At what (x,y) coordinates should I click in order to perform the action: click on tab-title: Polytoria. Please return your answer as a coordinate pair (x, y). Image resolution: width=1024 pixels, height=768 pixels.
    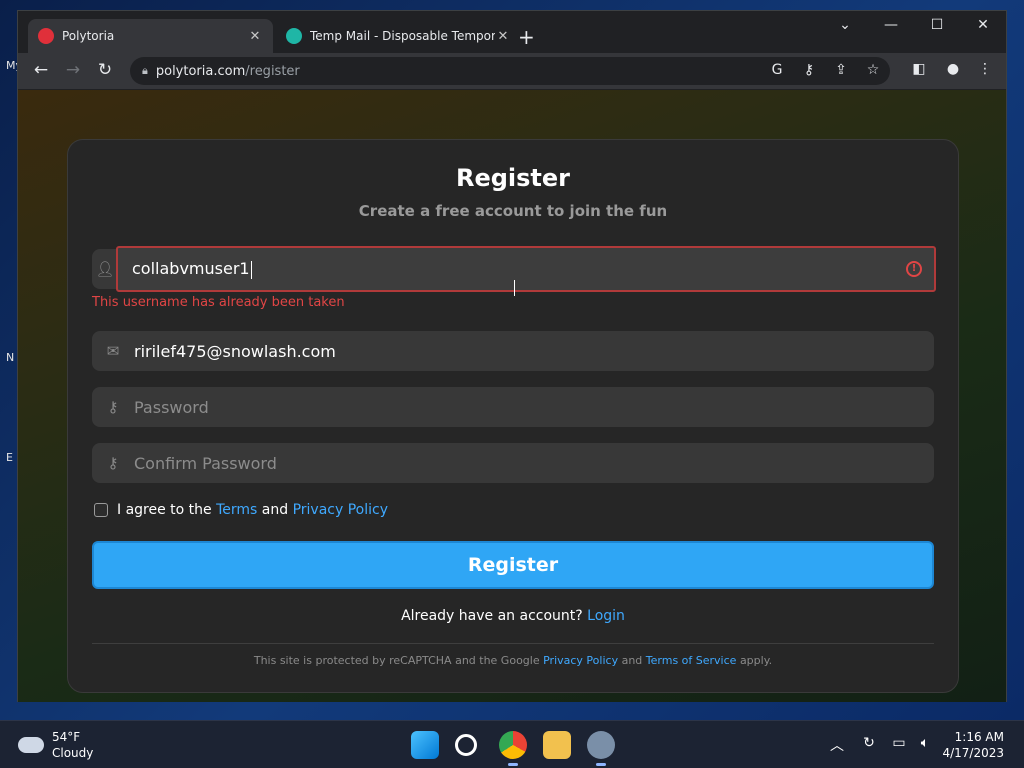
    Looking at the image, I should click on (88, 36).